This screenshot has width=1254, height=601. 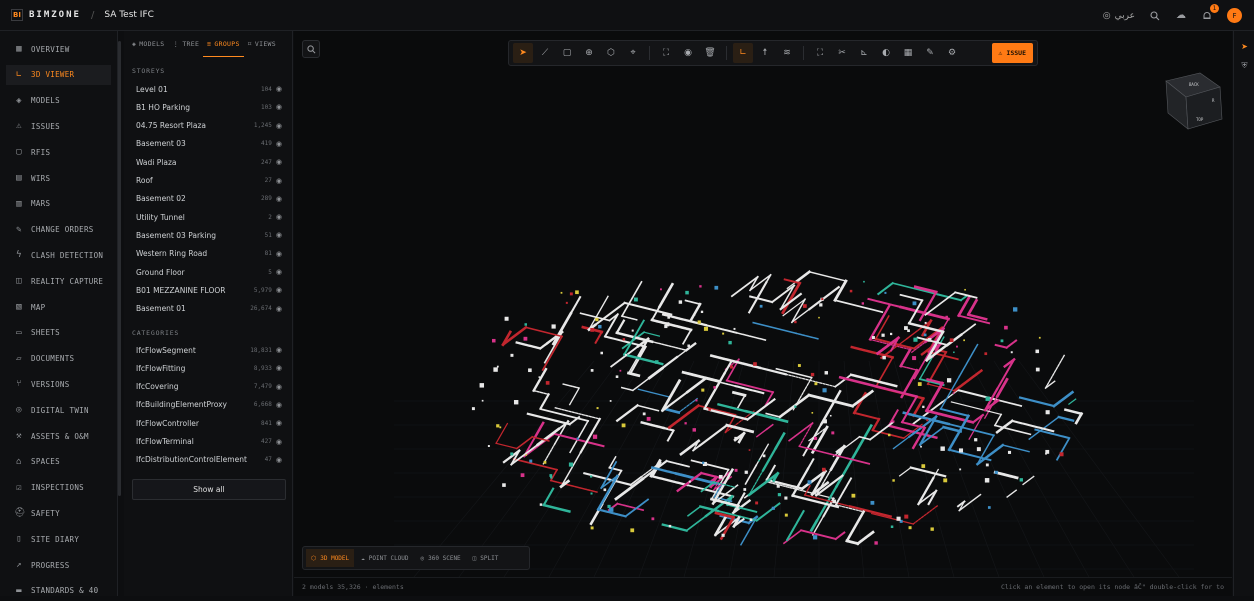 What do you see at coordinates (441, 558) in the screenshot?
I see `mode-360-scene: ◎ 360 SCENE` at bounding box center [441, 558].